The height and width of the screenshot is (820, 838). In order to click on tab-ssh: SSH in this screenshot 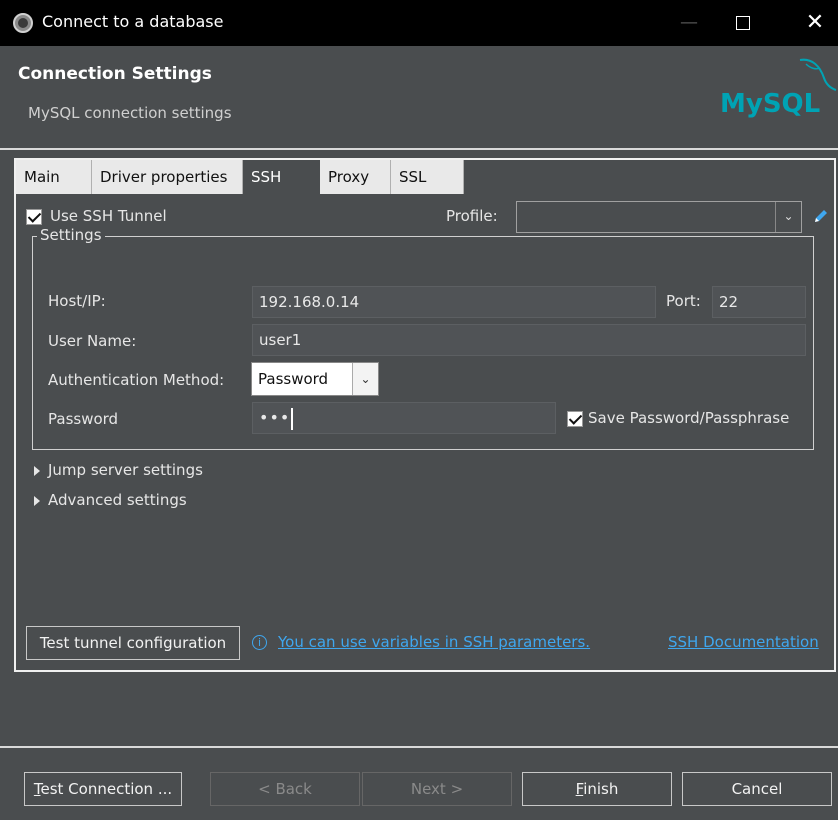, I will do `click(281, 177)`.